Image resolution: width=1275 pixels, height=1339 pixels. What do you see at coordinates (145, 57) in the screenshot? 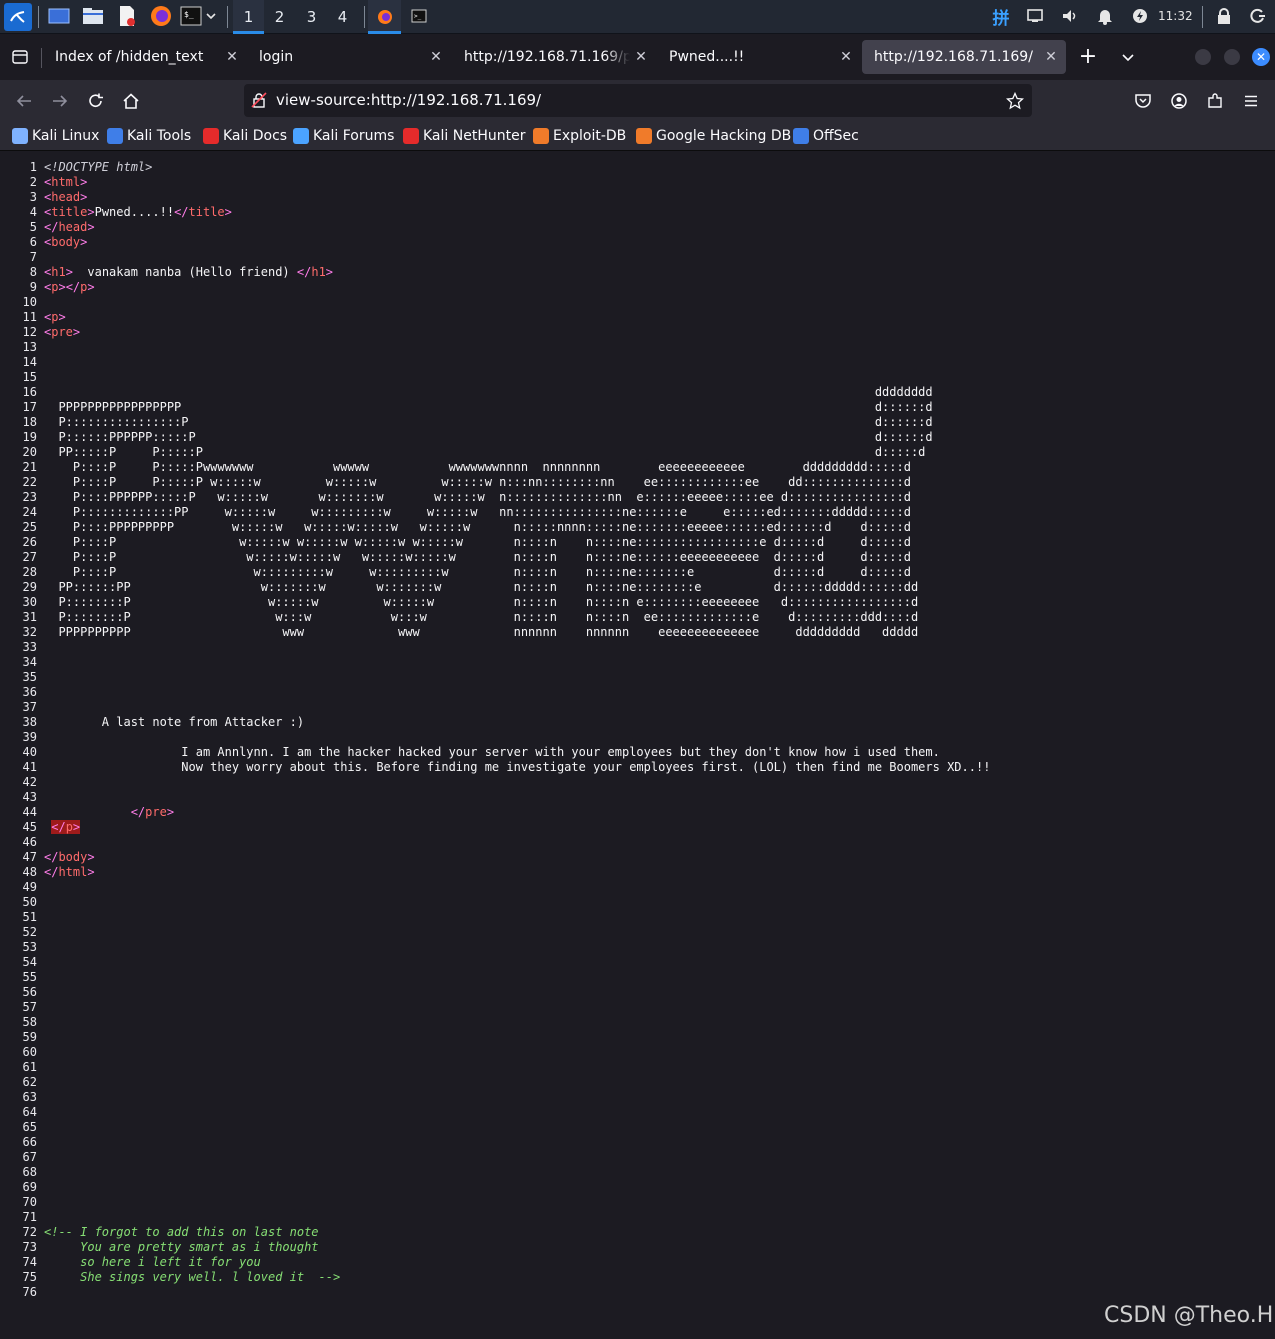
I see `tab-index-hidden-text: Index of /hidden_text ✕` at bounding box center [145, 57].